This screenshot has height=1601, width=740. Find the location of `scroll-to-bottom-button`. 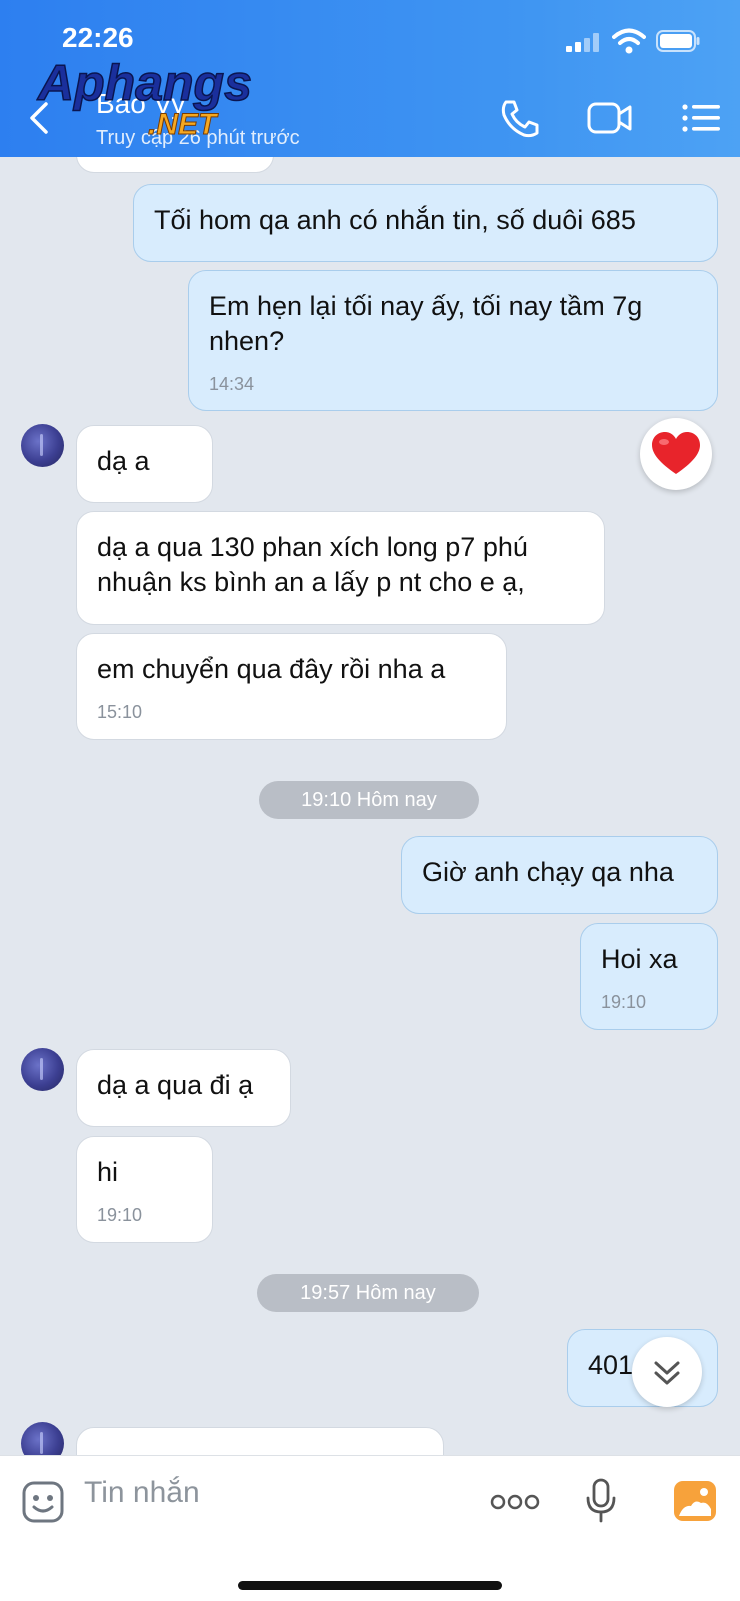

scroll-to-bottom-button is located at coordinates (667, 1372).